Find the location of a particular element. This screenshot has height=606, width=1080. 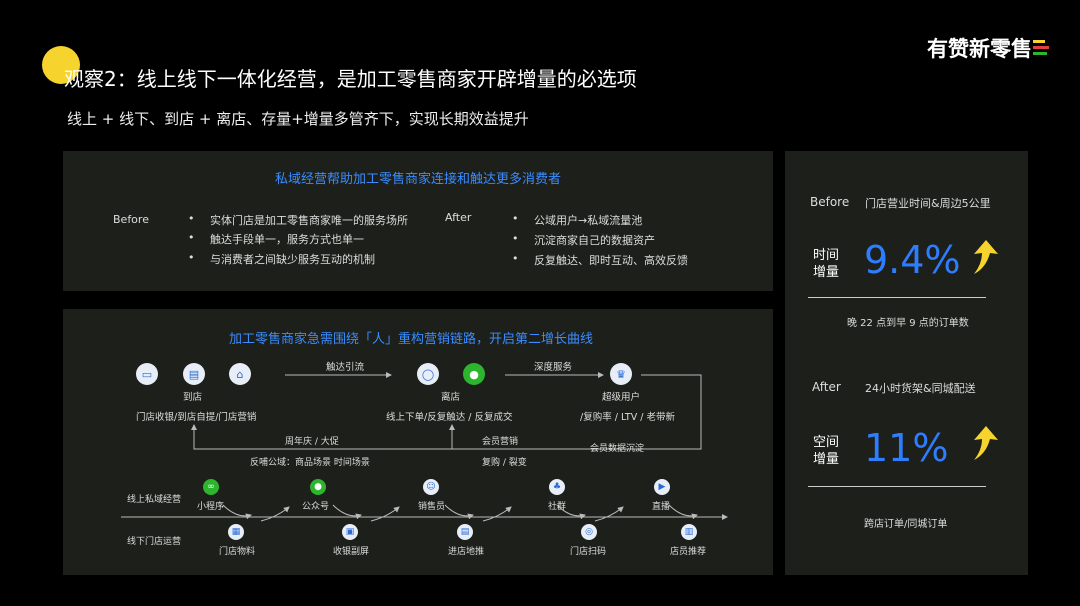

monitor-icon: ▭ is located at coordinates (147, 374).